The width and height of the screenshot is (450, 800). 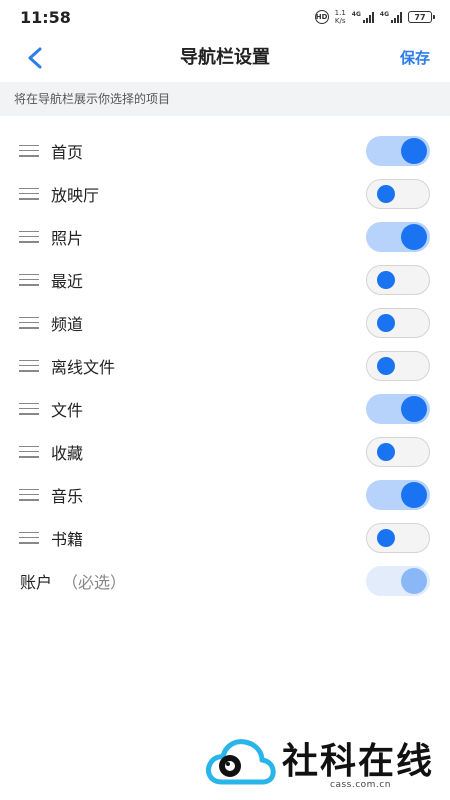 I want to click on nav-item: 音乐, so click(x=225, y=494).